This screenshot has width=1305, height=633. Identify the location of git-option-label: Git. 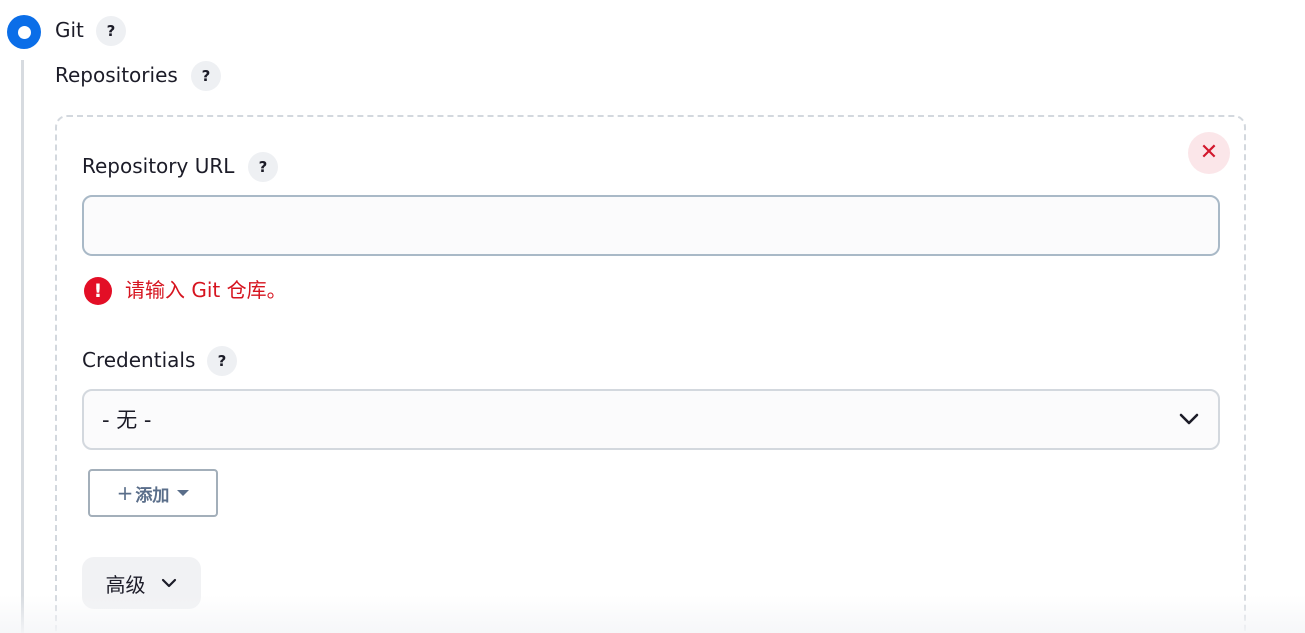
(69, 30).